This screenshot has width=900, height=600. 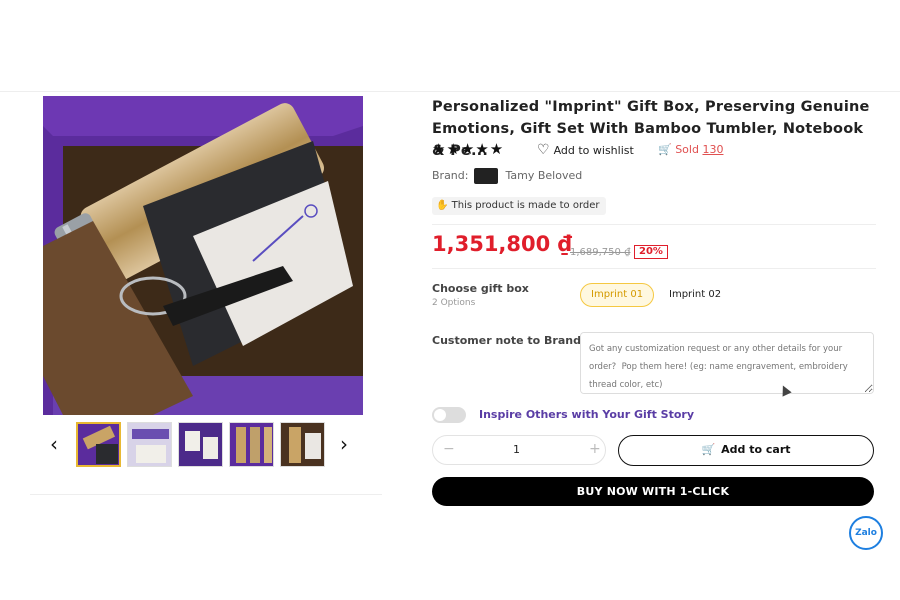 What do you see at coordinates (756, 449) in the screenshot?
I see `add-to-cart-label: Add to cart` at bounding box center [756, 449].